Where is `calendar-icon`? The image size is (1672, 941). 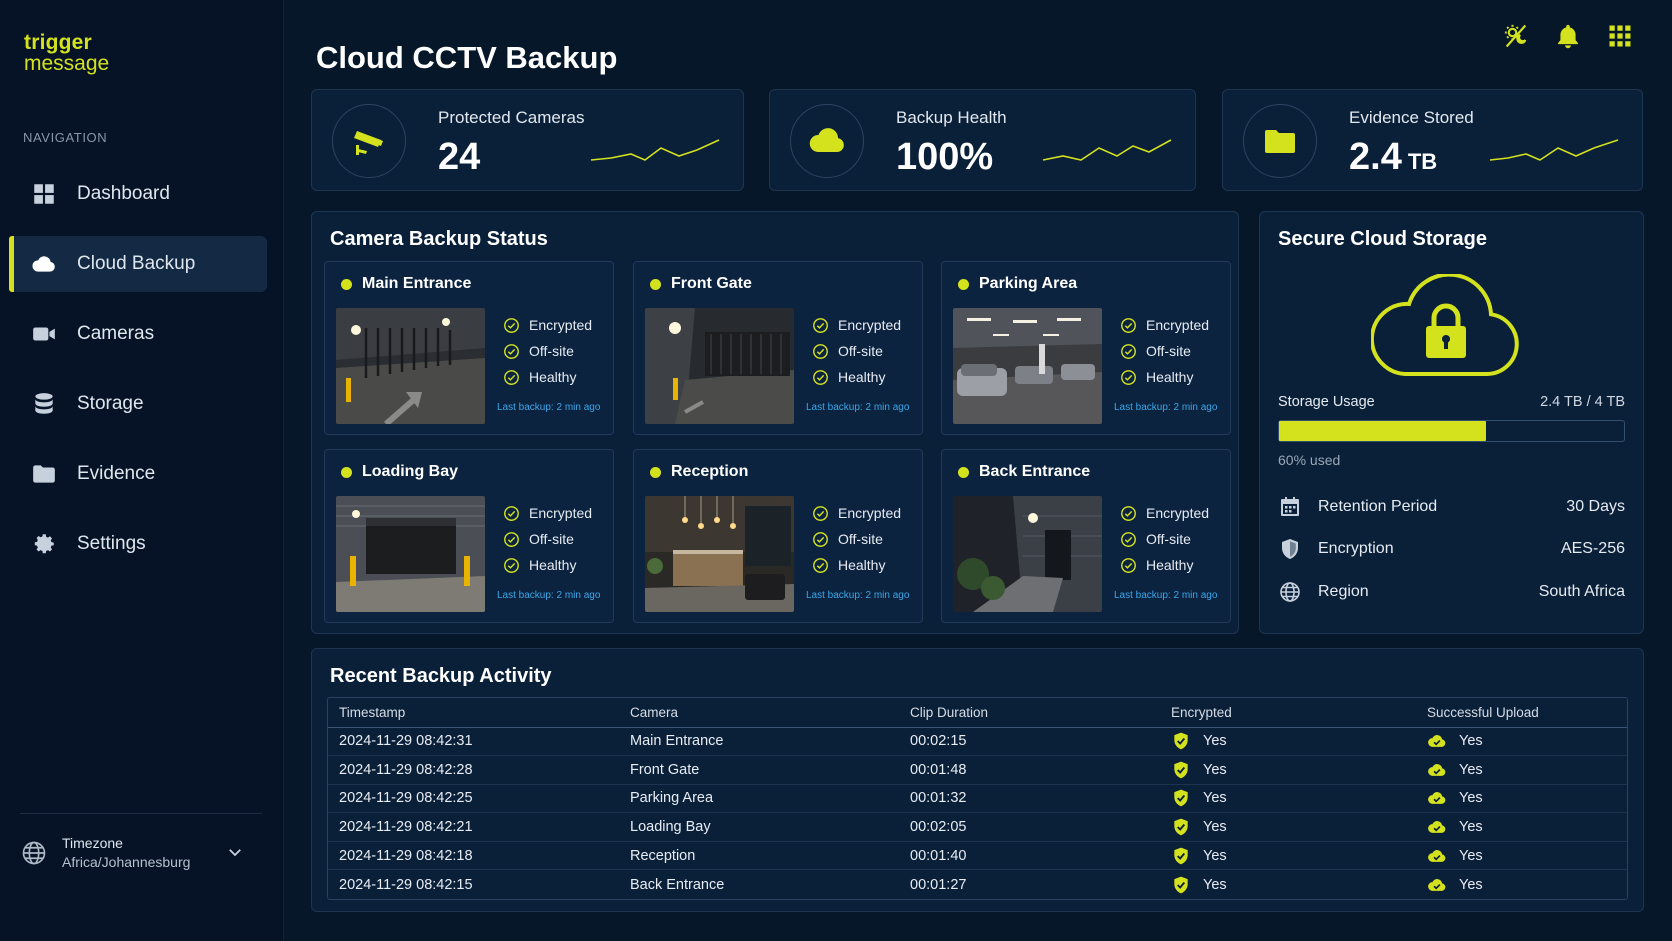 calendar-icon is located at coordinates (1290, 506).